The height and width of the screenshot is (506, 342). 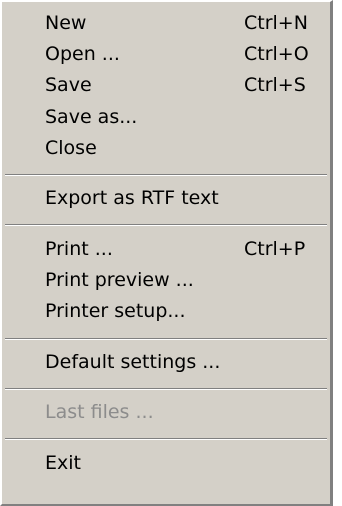 I want to click on menu-item-save-label: Save, so click(x=68, y=85).